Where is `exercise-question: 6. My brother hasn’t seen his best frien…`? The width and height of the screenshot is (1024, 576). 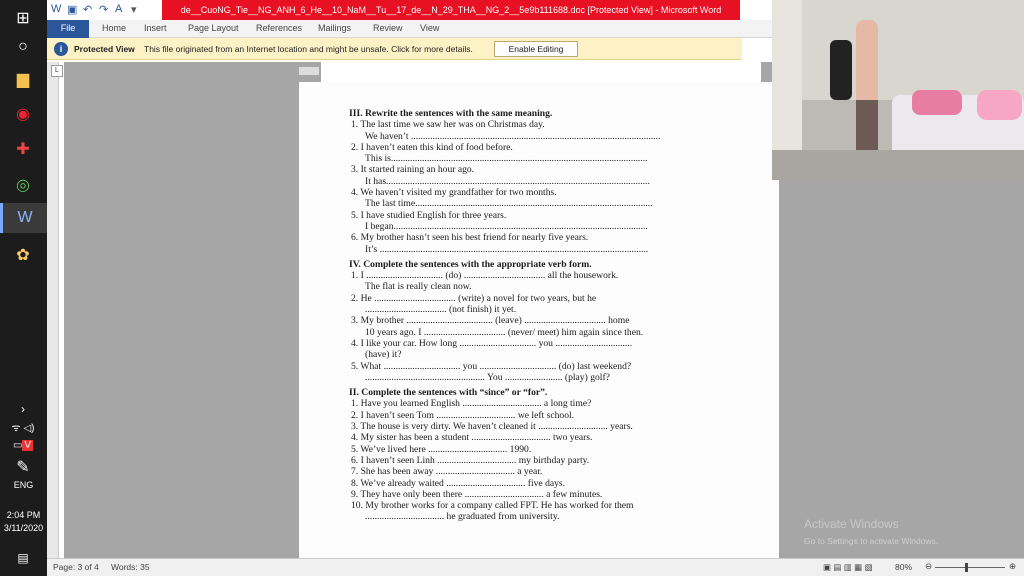 exercise-question: 6. My brother hasn’t seen his best frien… is located at coordinates (470, 238).